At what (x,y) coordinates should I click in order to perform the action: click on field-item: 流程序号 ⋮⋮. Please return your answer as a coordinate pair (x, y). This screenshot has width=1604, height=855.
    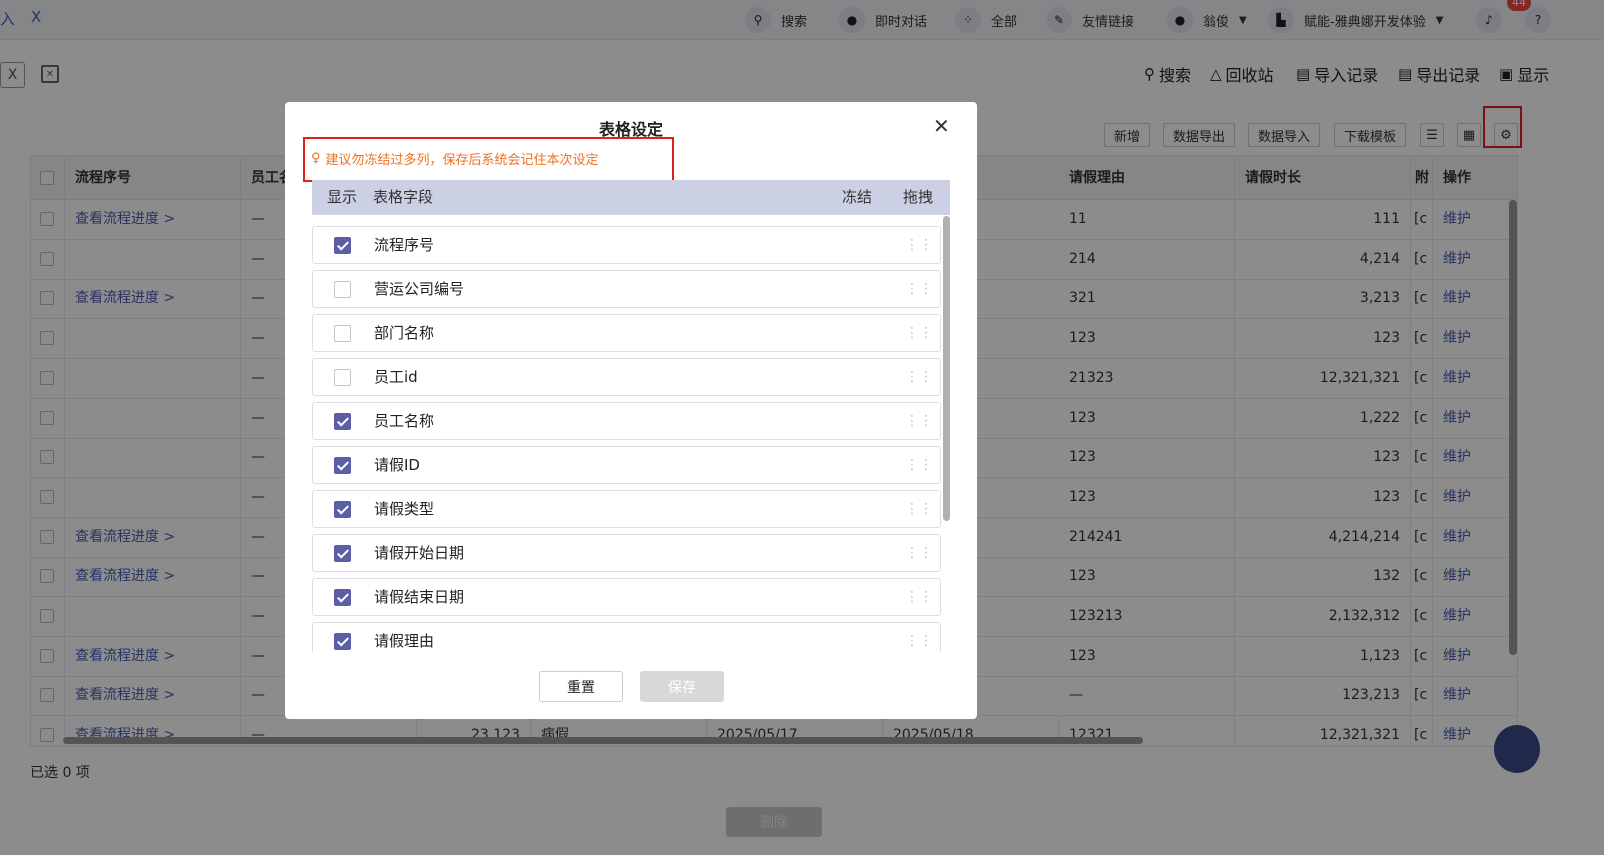
    Looking at the image, I should click on (626, 245).